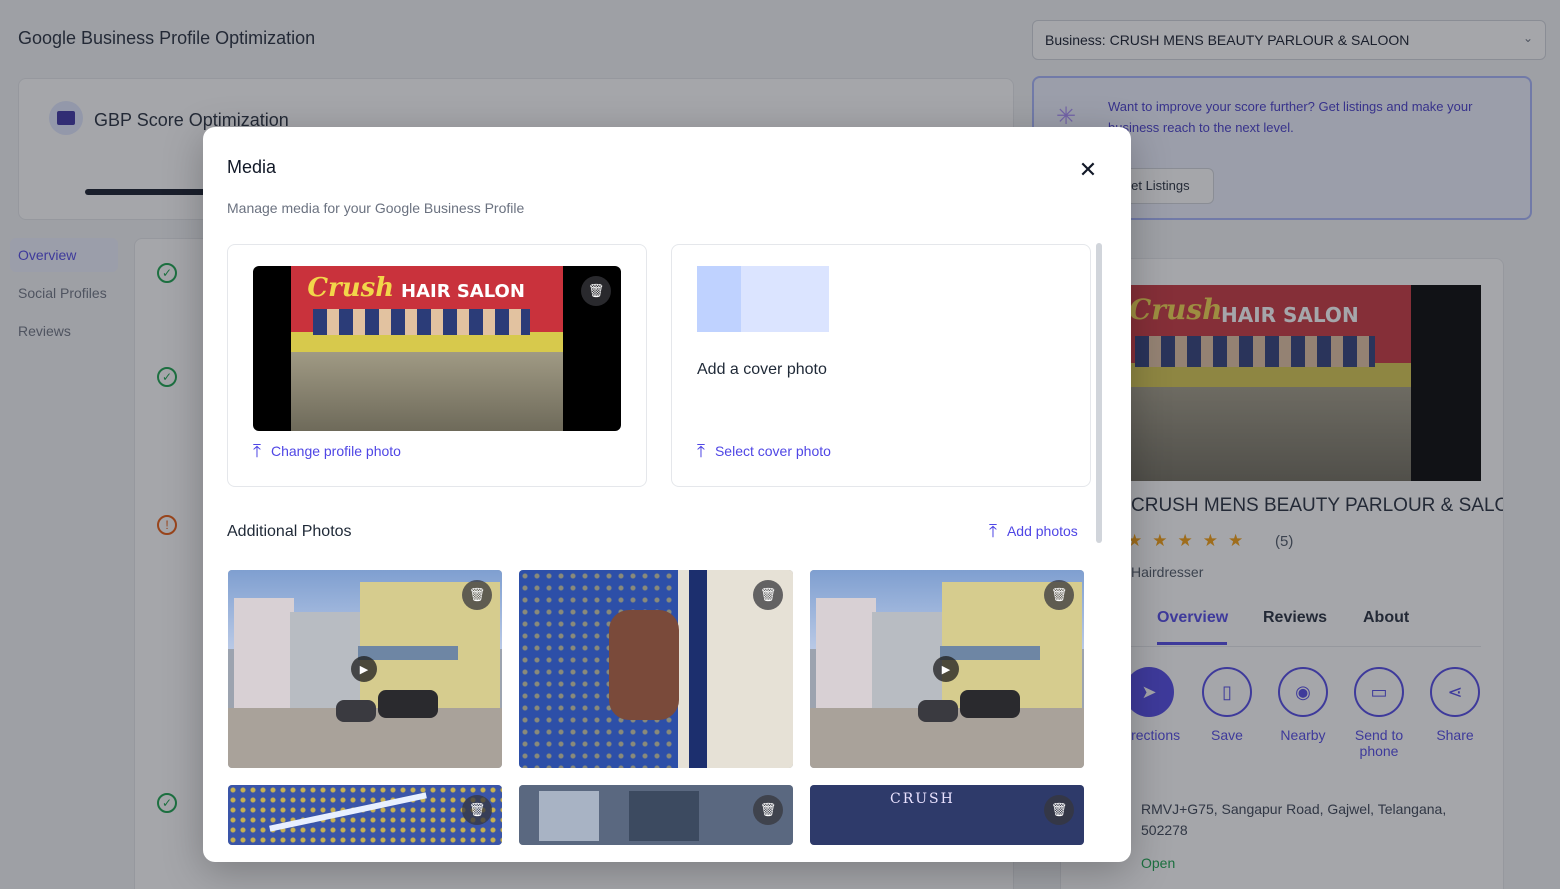 This screenshot has height=889, width=1560. I want to click on modal-scrollbar, so click(1099, 393).